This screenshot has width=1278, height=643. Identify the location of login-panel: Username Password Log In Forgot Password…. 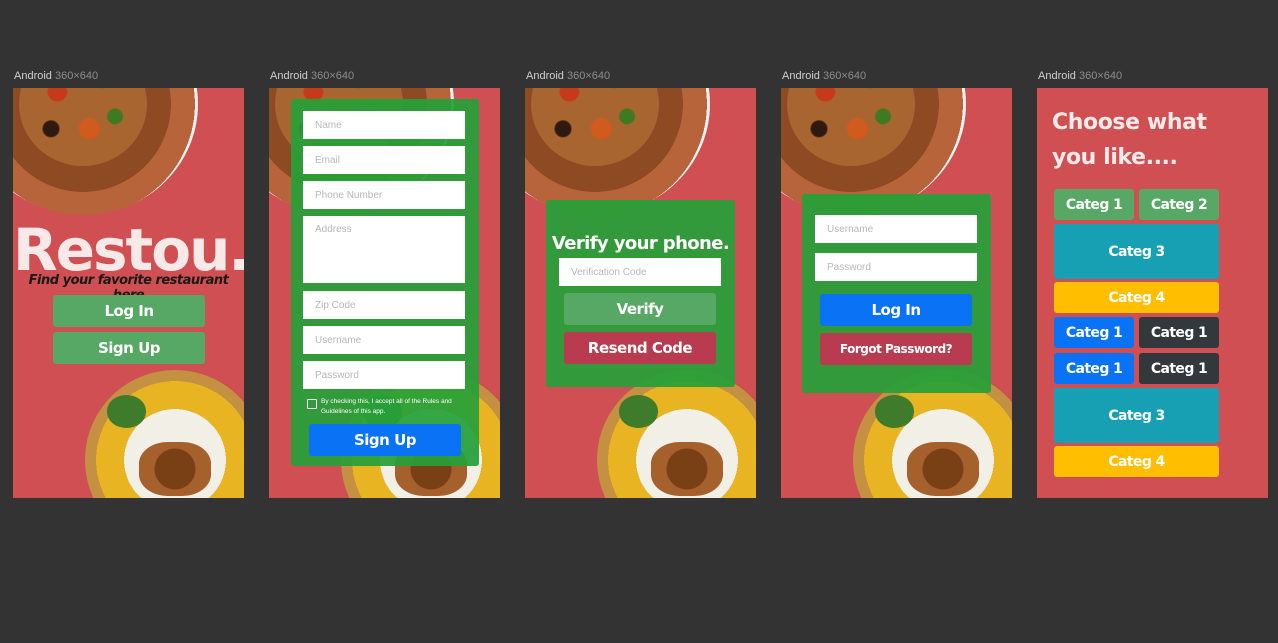
(896, 293).